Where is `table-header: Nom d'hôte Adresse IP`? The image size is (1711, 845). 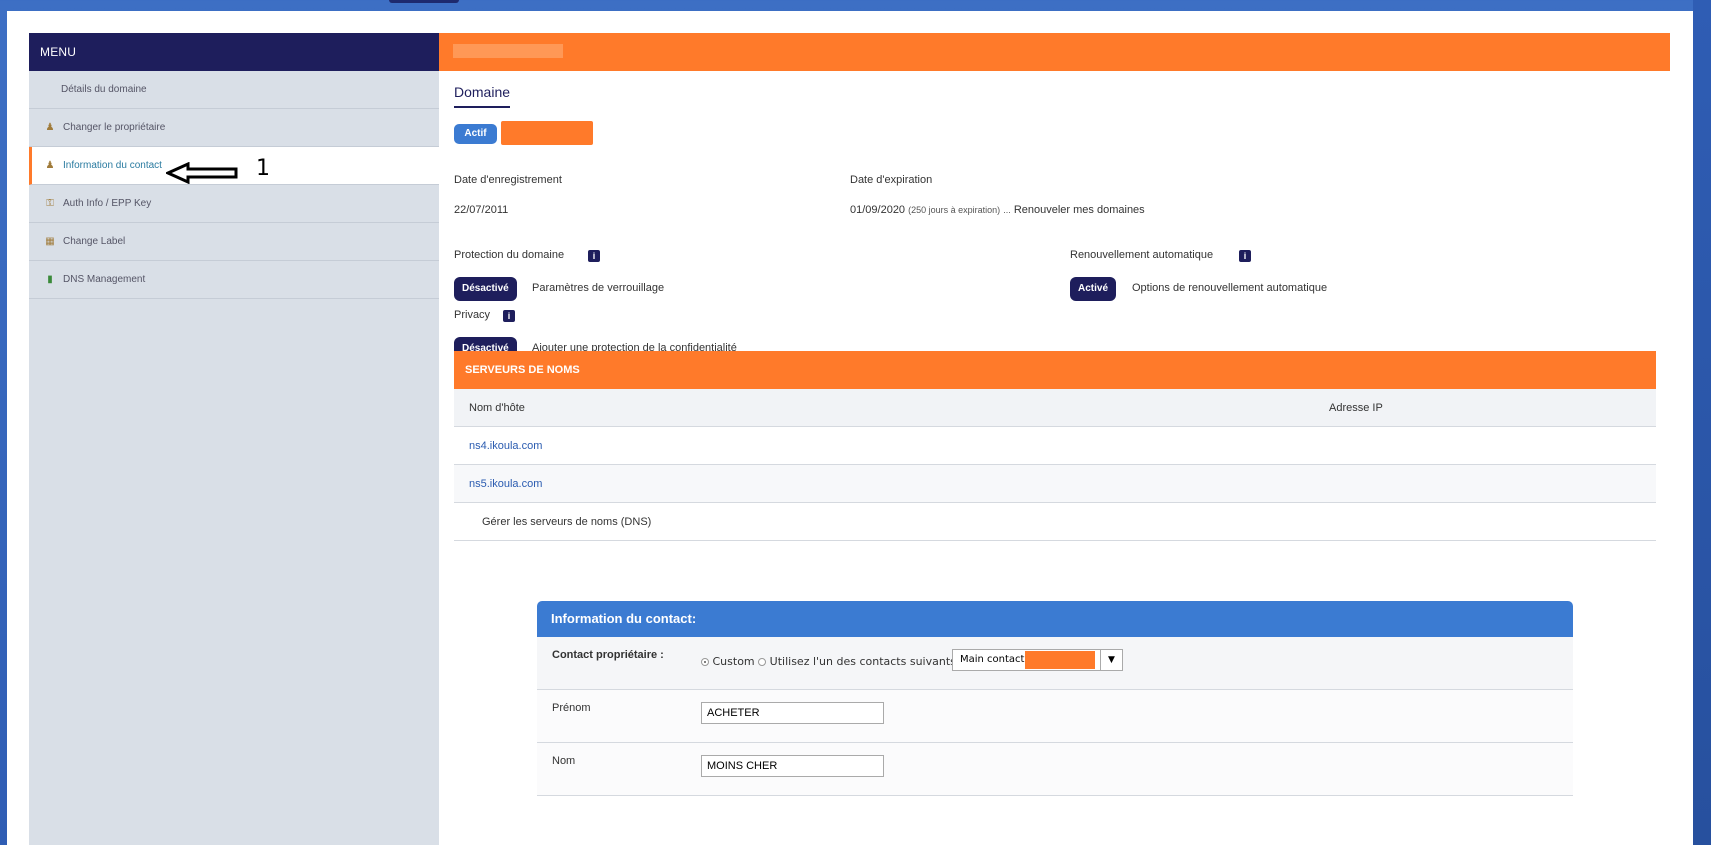
table-header: Nom d'hôte Adresse IP is located at coordinates (1055, 408).